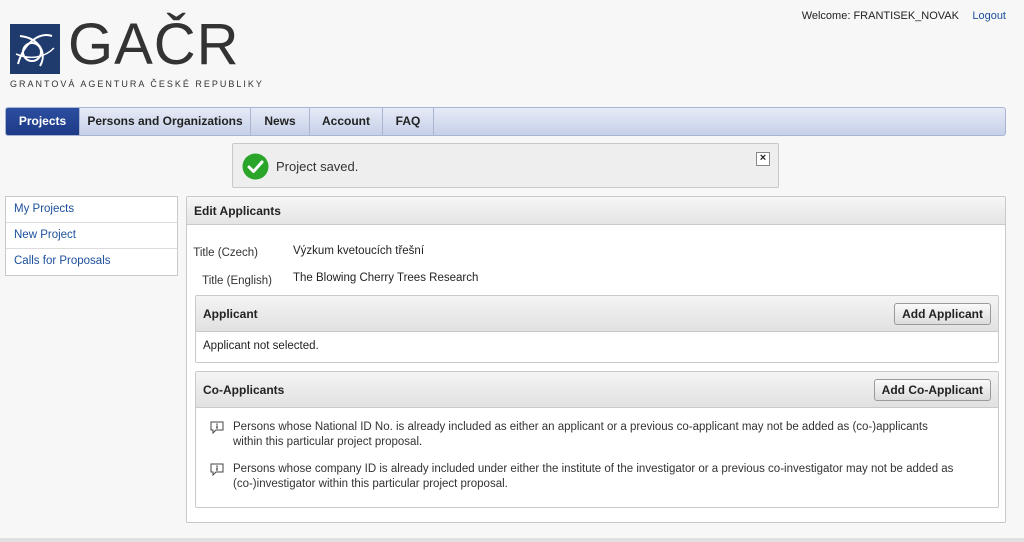  I want to click on applicant-section-title: Applicant, so click(230, 314).